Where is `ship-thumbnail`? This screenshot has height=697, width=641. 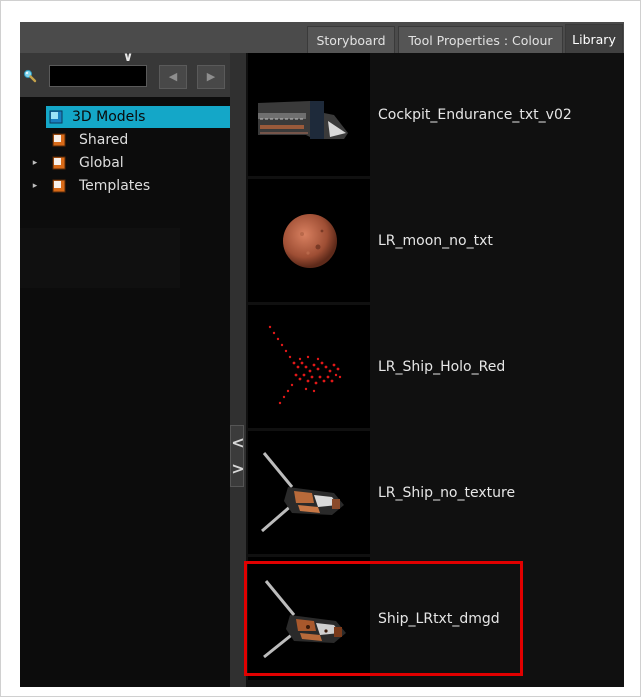 ship-thumbnail is located at coordinates (309, 492).